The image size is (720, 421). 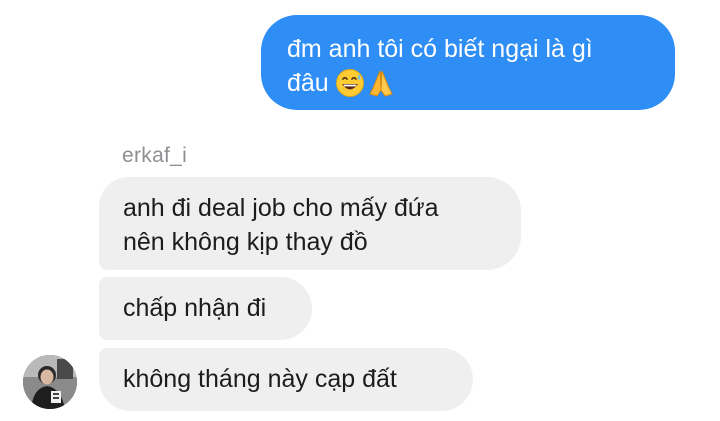 I want to click on incoming-message-line: chấp nhận đi, so click(x=195, y=308).